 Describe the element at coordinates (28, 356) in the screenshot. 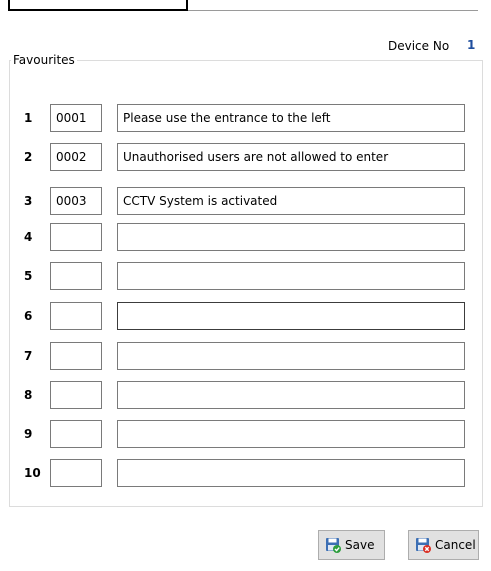

I see `row-number: 7` at that location.